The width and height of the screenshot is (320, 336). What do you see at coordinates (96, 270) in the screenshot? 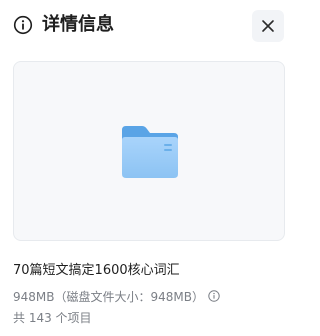
I see `file-name: 70篇短文搞定1600核心词汇` at bounding box center [96, 270].